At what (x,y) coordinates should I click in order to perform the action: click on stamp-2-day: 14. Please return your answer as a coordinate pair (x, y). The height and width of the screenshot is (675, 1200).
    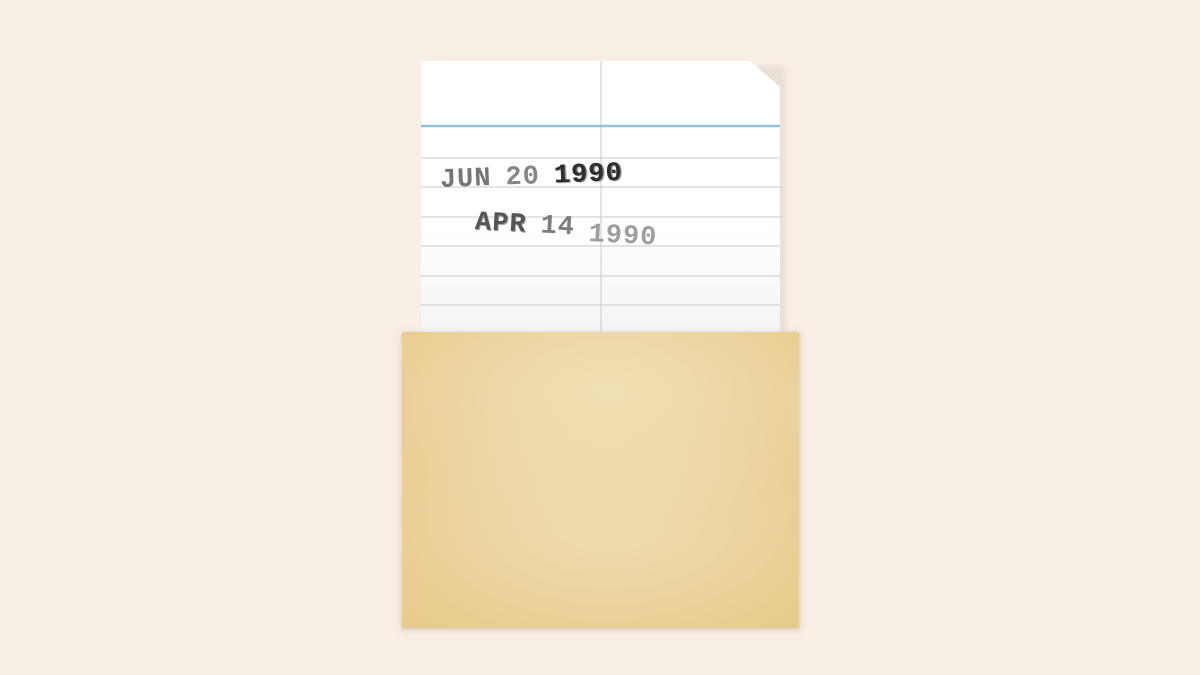
    Looking at the image, I should click on (557, 227).